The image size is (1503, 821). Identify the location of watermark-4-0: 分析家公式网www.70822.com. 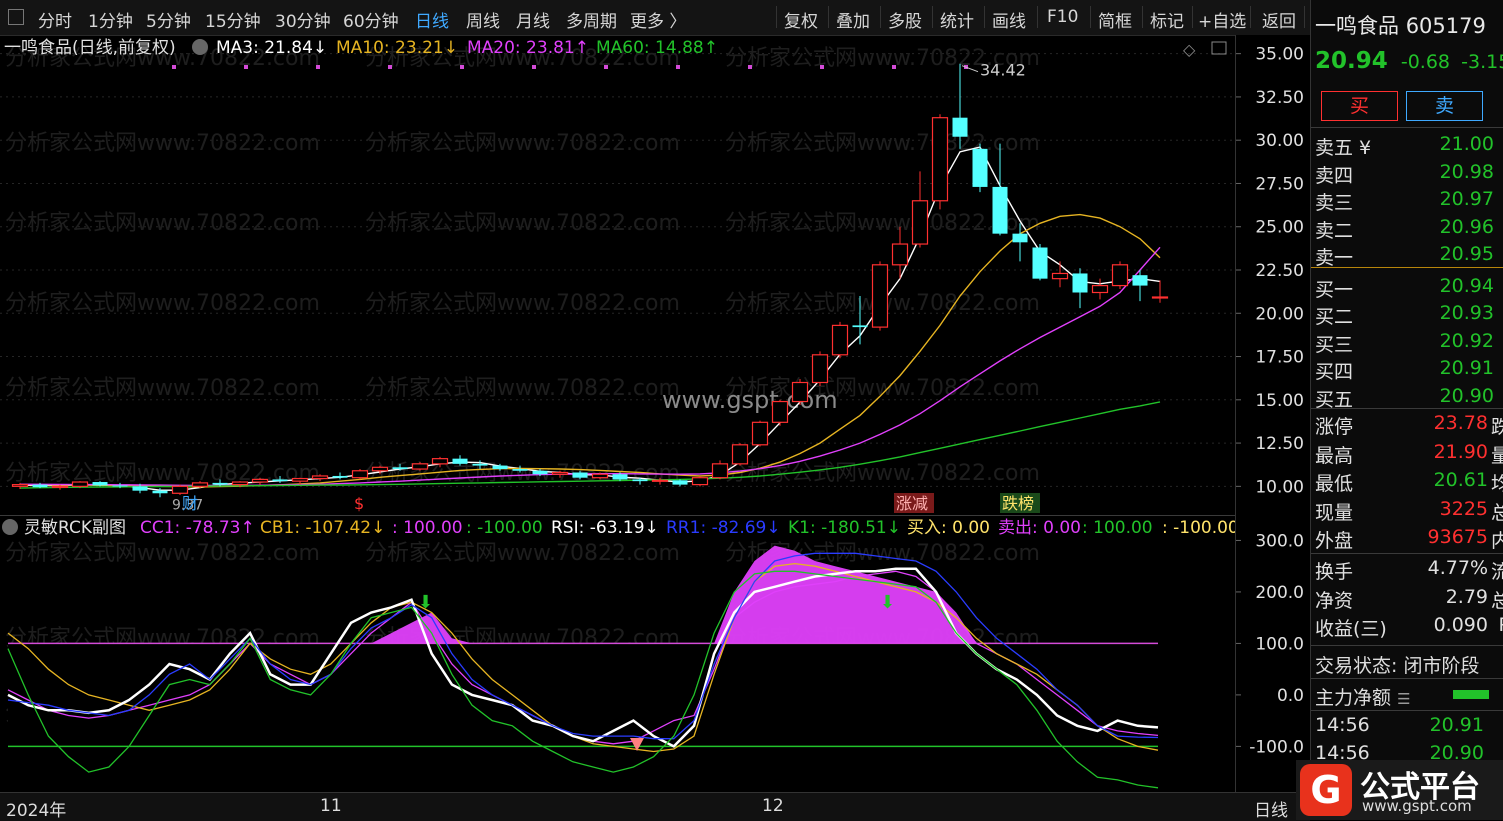
(162, 388).